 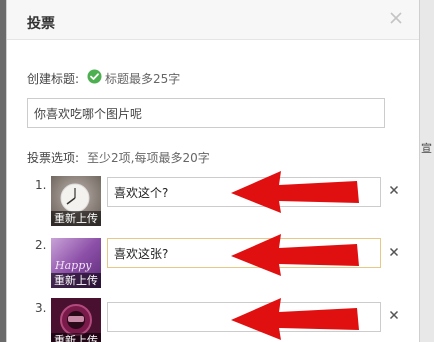 What do you see at coordinates (143, 79) in the screenshot?
I see `title-hint: 标题最多25字` at bounding box center [143, 79].